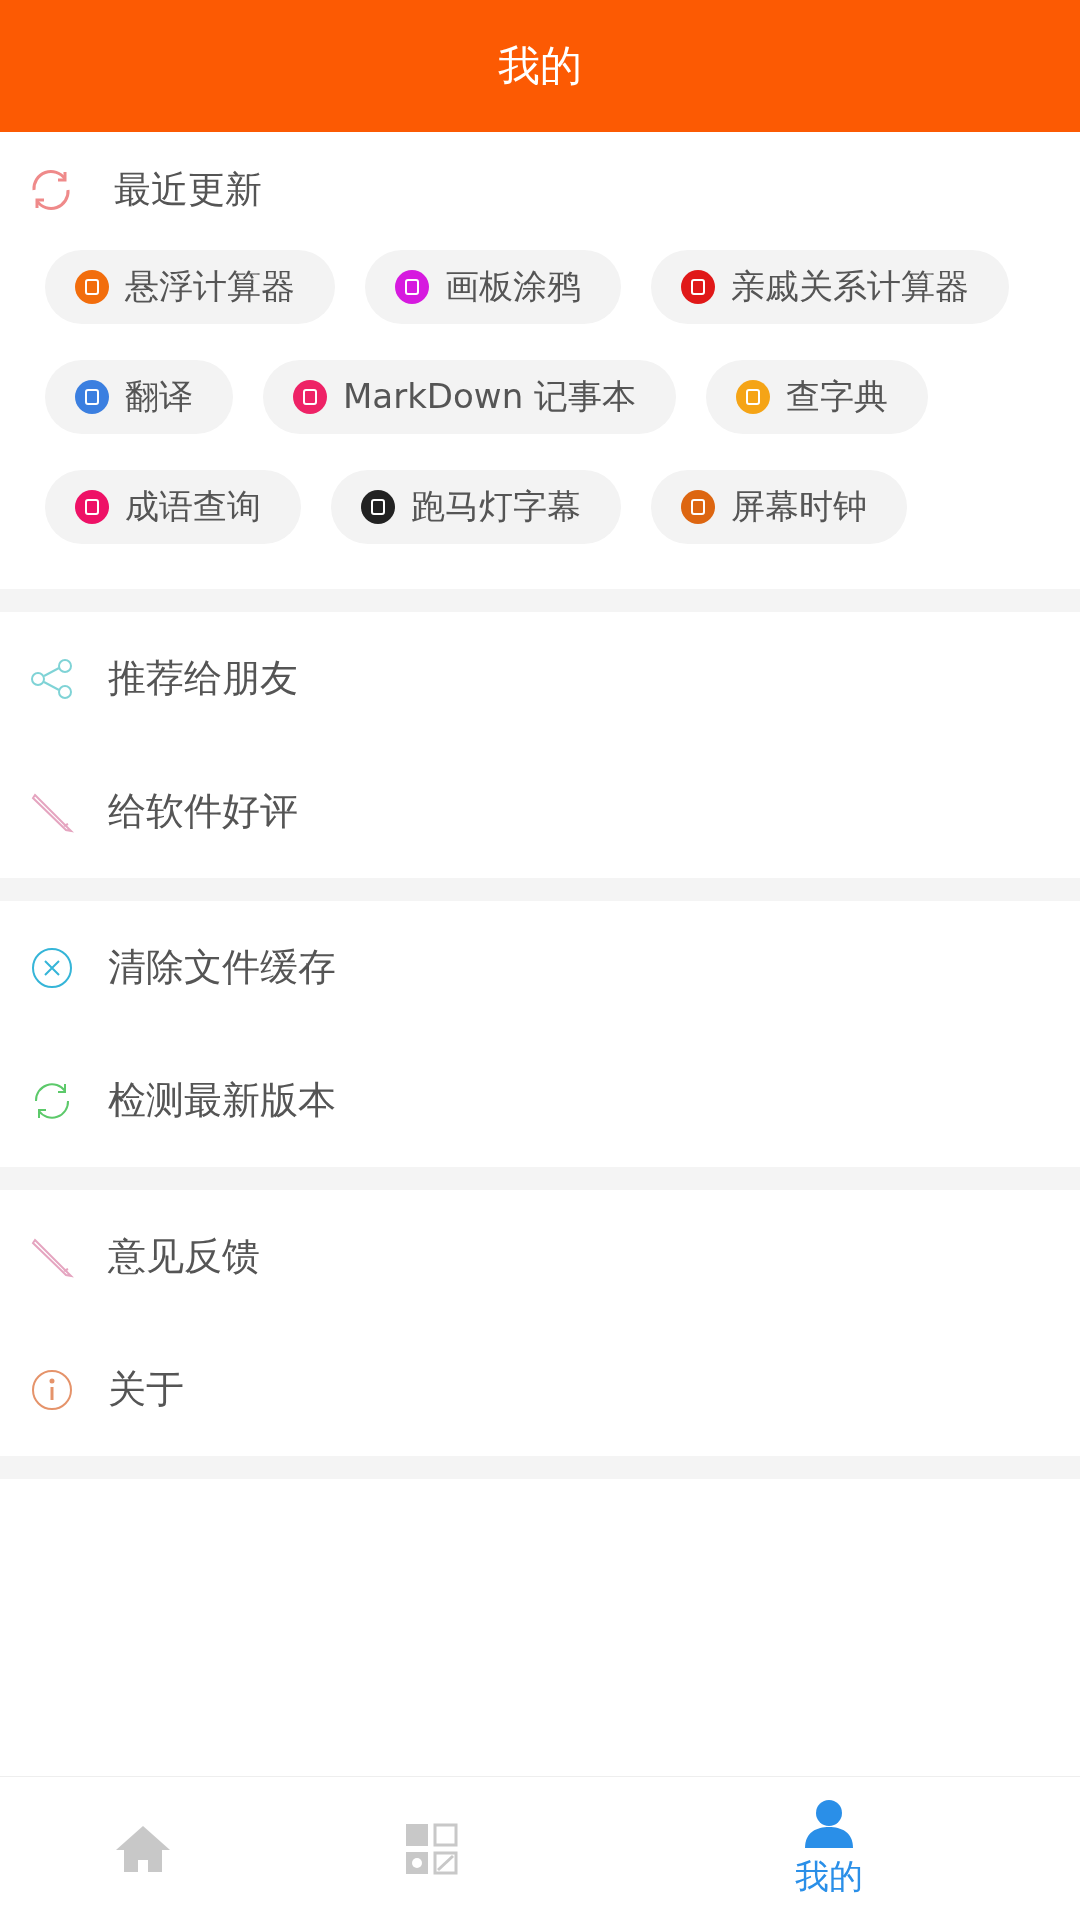  I want to click on close-circle-icon, so click(52, 967).